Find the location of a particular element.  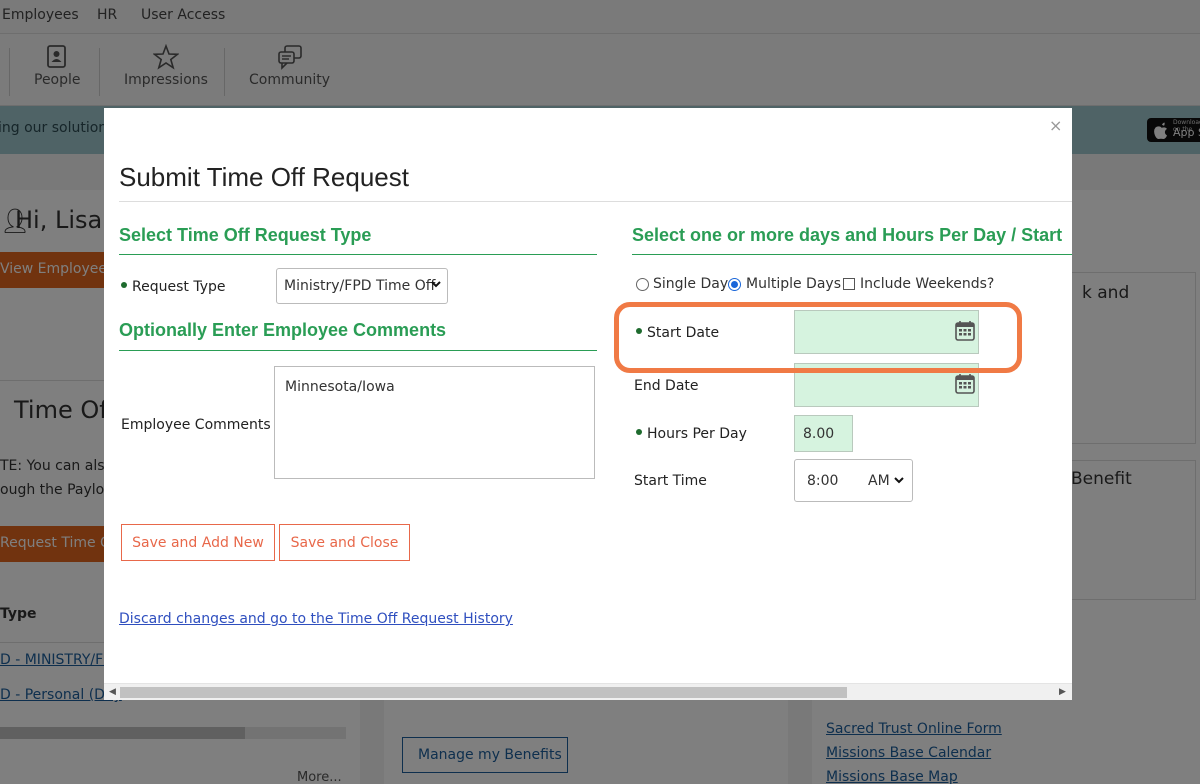

single-day-radio is located at coordinates (642, 284).